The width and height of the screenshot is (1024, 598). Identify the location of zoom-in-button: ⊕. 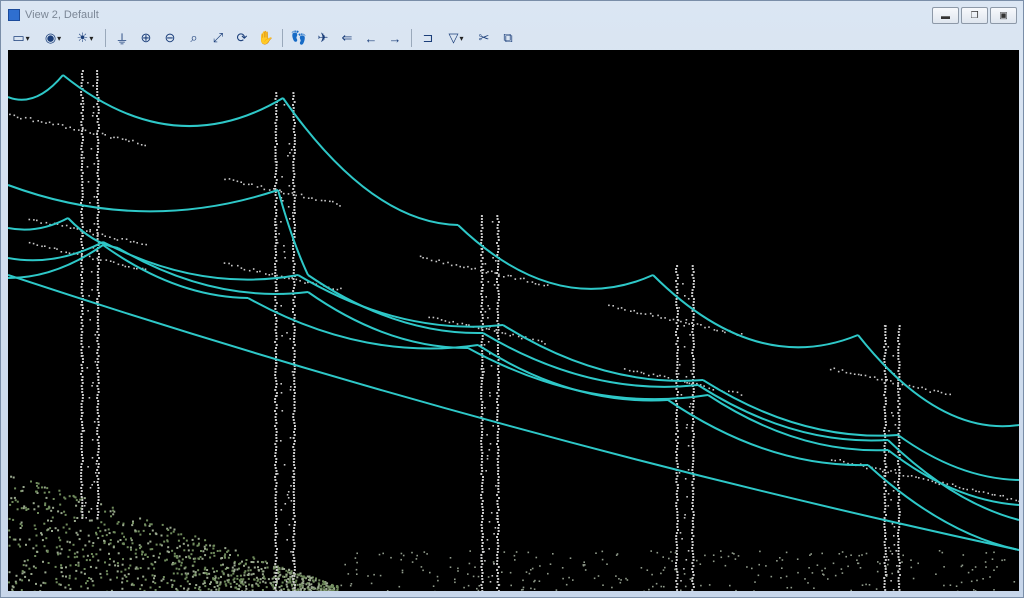
(146, 38).